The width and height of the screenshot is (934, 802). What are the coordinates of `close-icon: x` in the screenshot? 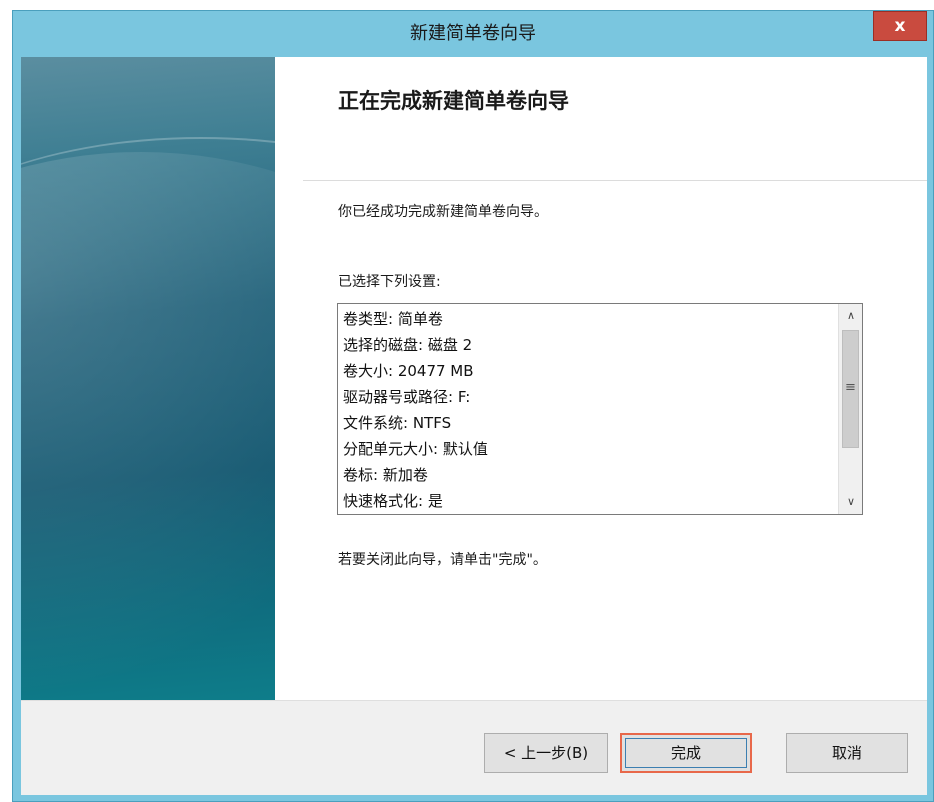 It's located at (900, 26).